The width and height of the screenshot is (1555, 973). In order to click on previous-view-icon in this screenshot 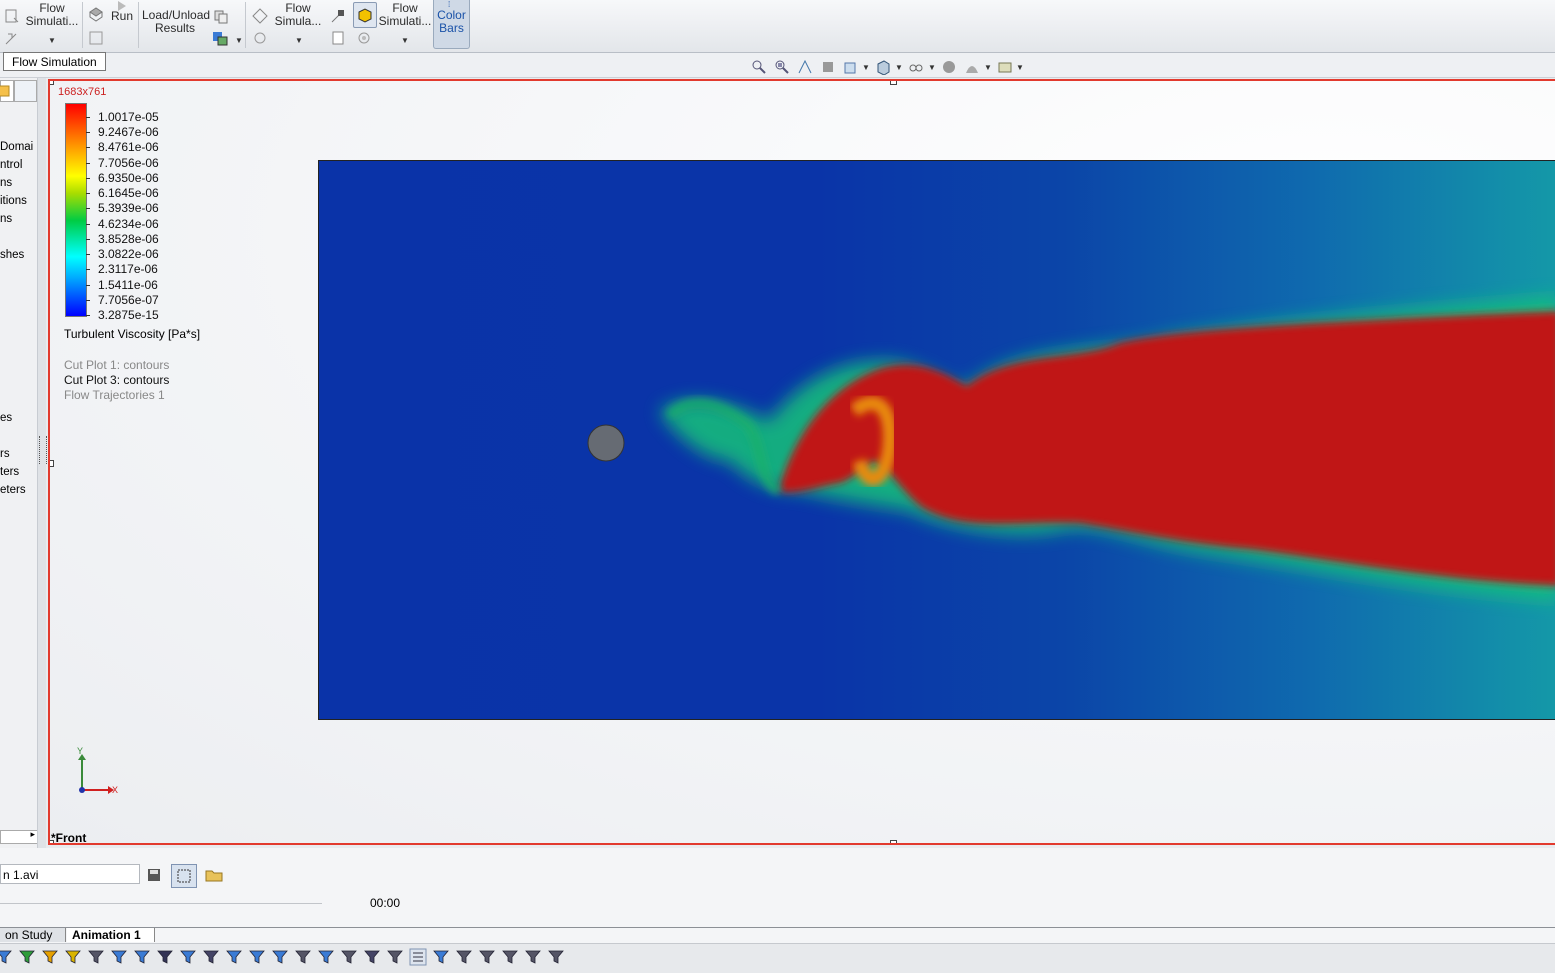, I will do `click(805, 67)`.